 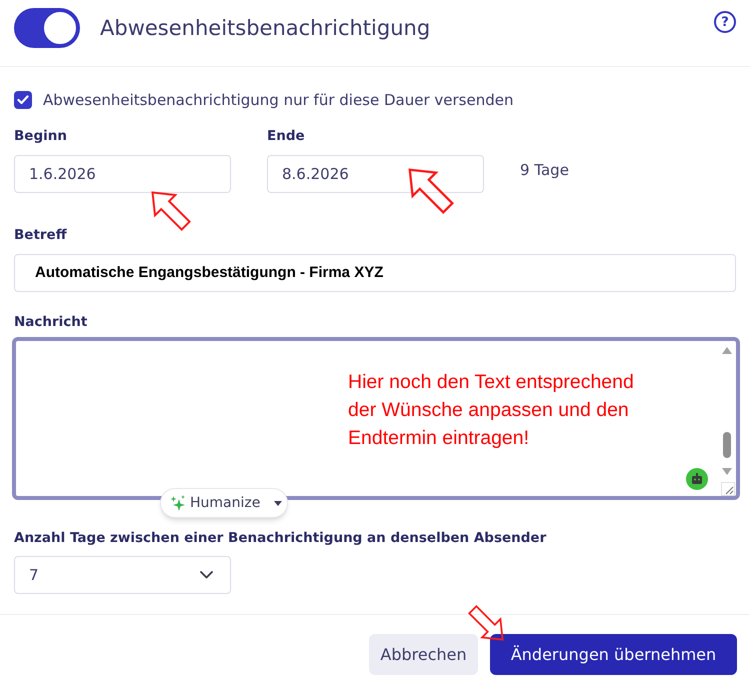 What do you see at coordinates (23, 100) in the screenshot?
I see `checkbox` at bounding box center [23, 100].